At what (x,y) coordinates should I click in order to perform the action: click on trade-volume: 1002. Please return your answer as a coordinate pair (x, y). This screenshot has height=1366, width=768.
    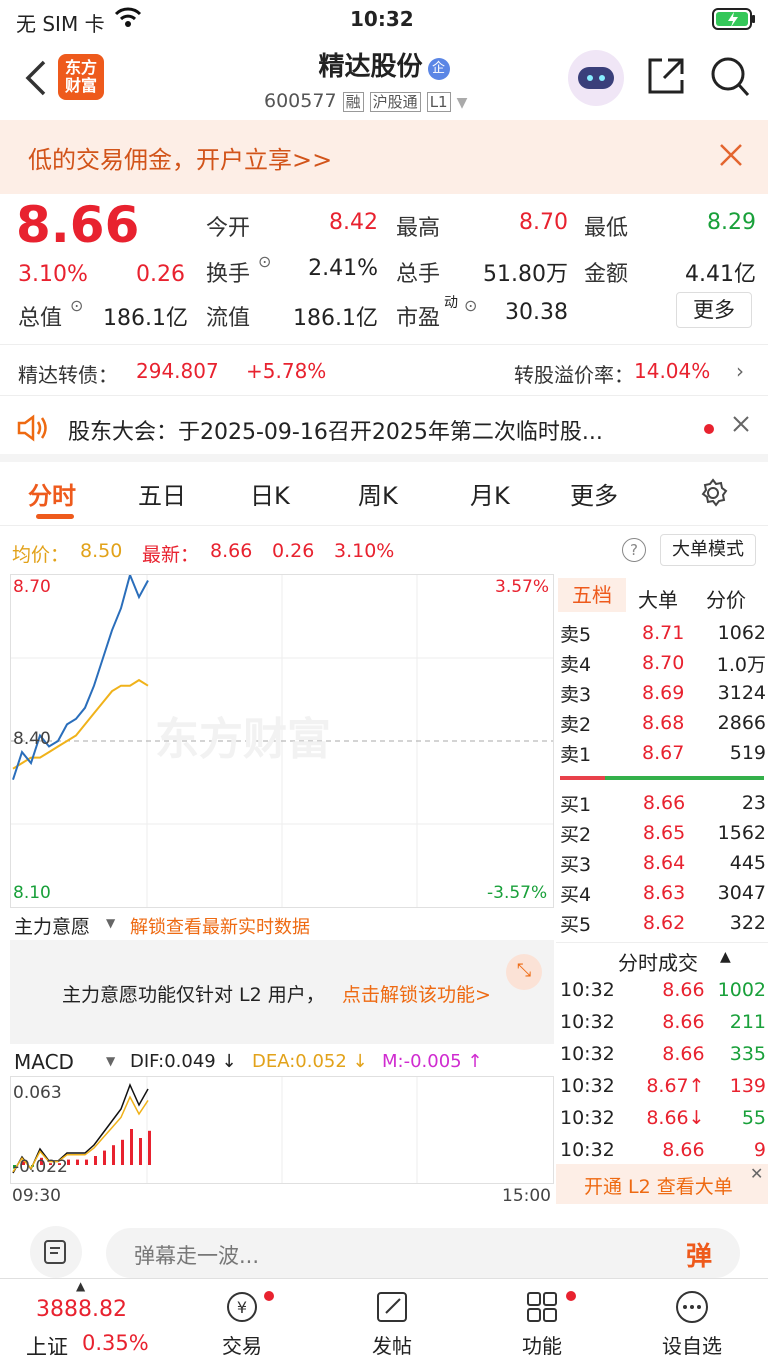
    Looking at the image, I should click on (741, 990).